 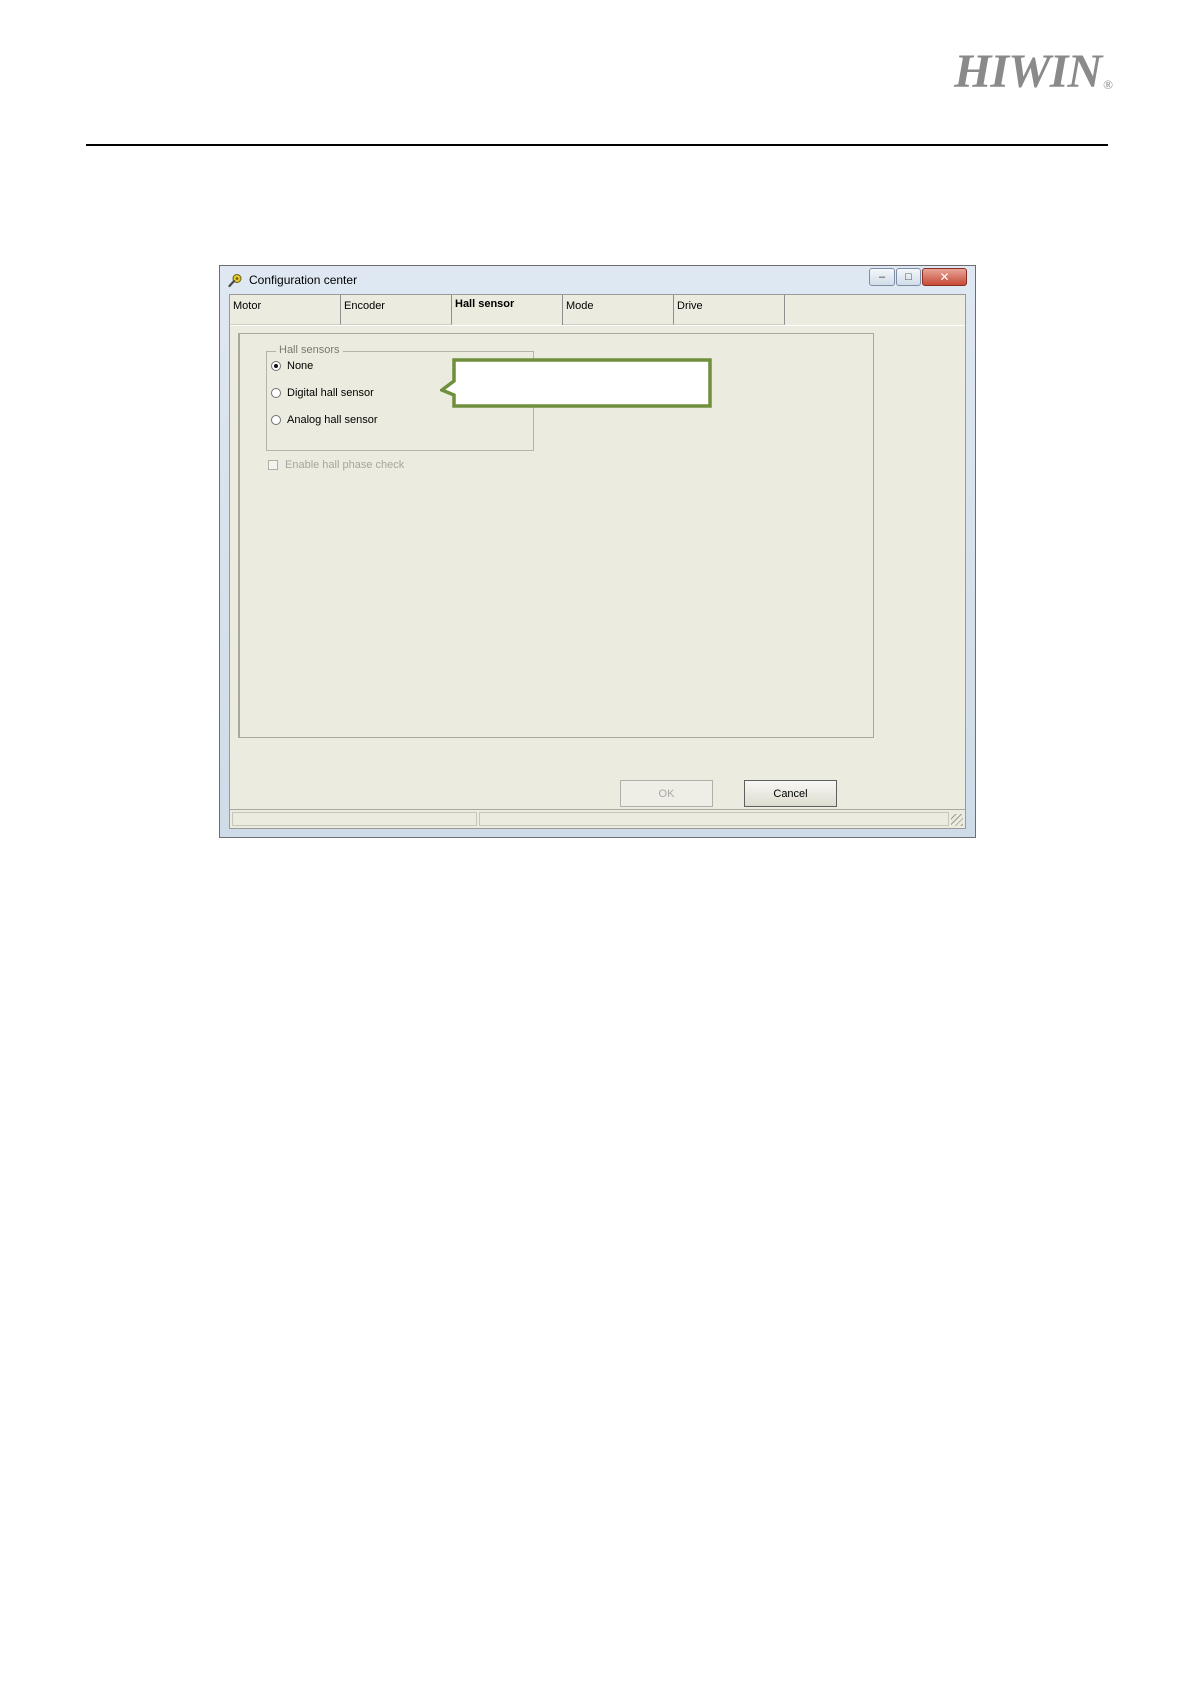 What do you see at coordinates (597, 325) in the screenshot?
I see `tab-strip-divider` at bounding box center [597, 325].